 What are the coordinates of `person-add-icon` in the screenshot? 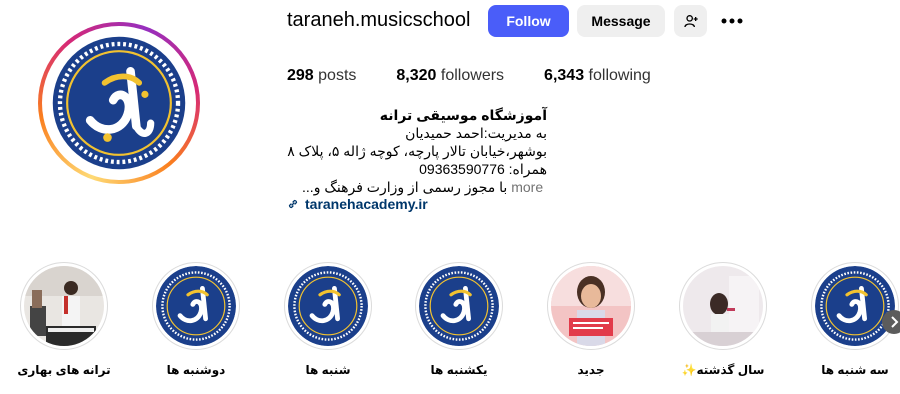 It's located at (690, 21).